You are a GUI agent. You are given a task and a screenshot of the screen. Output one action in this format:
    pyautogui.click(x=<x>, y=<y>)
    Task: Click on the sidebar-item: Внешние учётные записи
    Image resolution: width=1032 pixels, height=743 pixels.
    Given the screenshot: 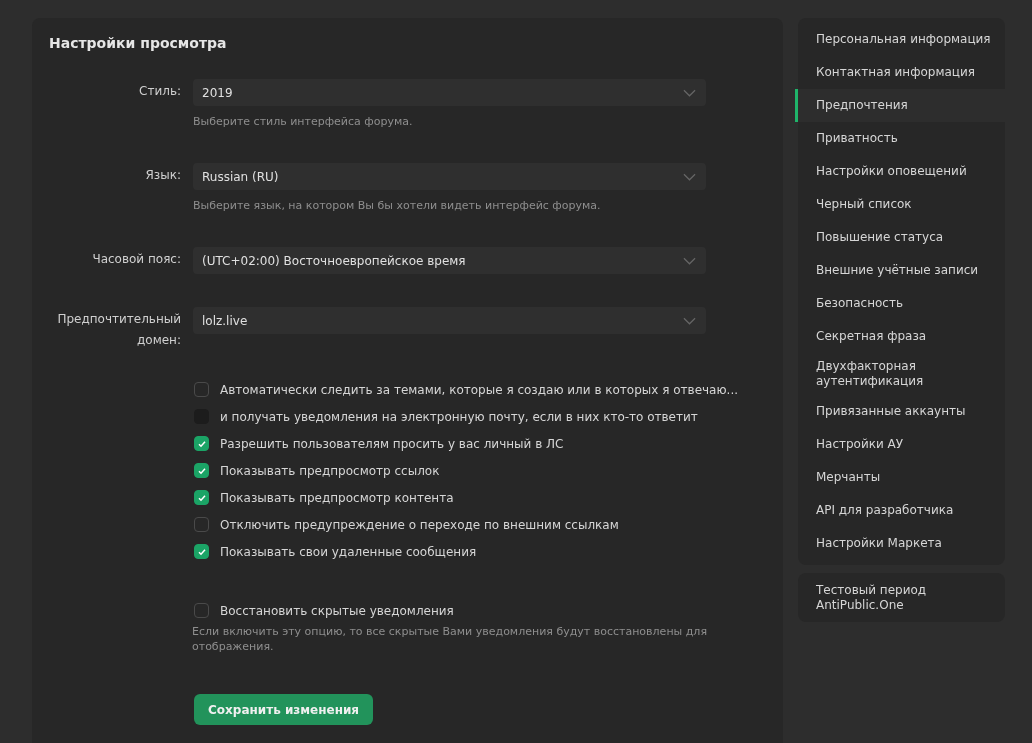 What is the action you would take?
    pyautogui.click(x=900, y=270)
    